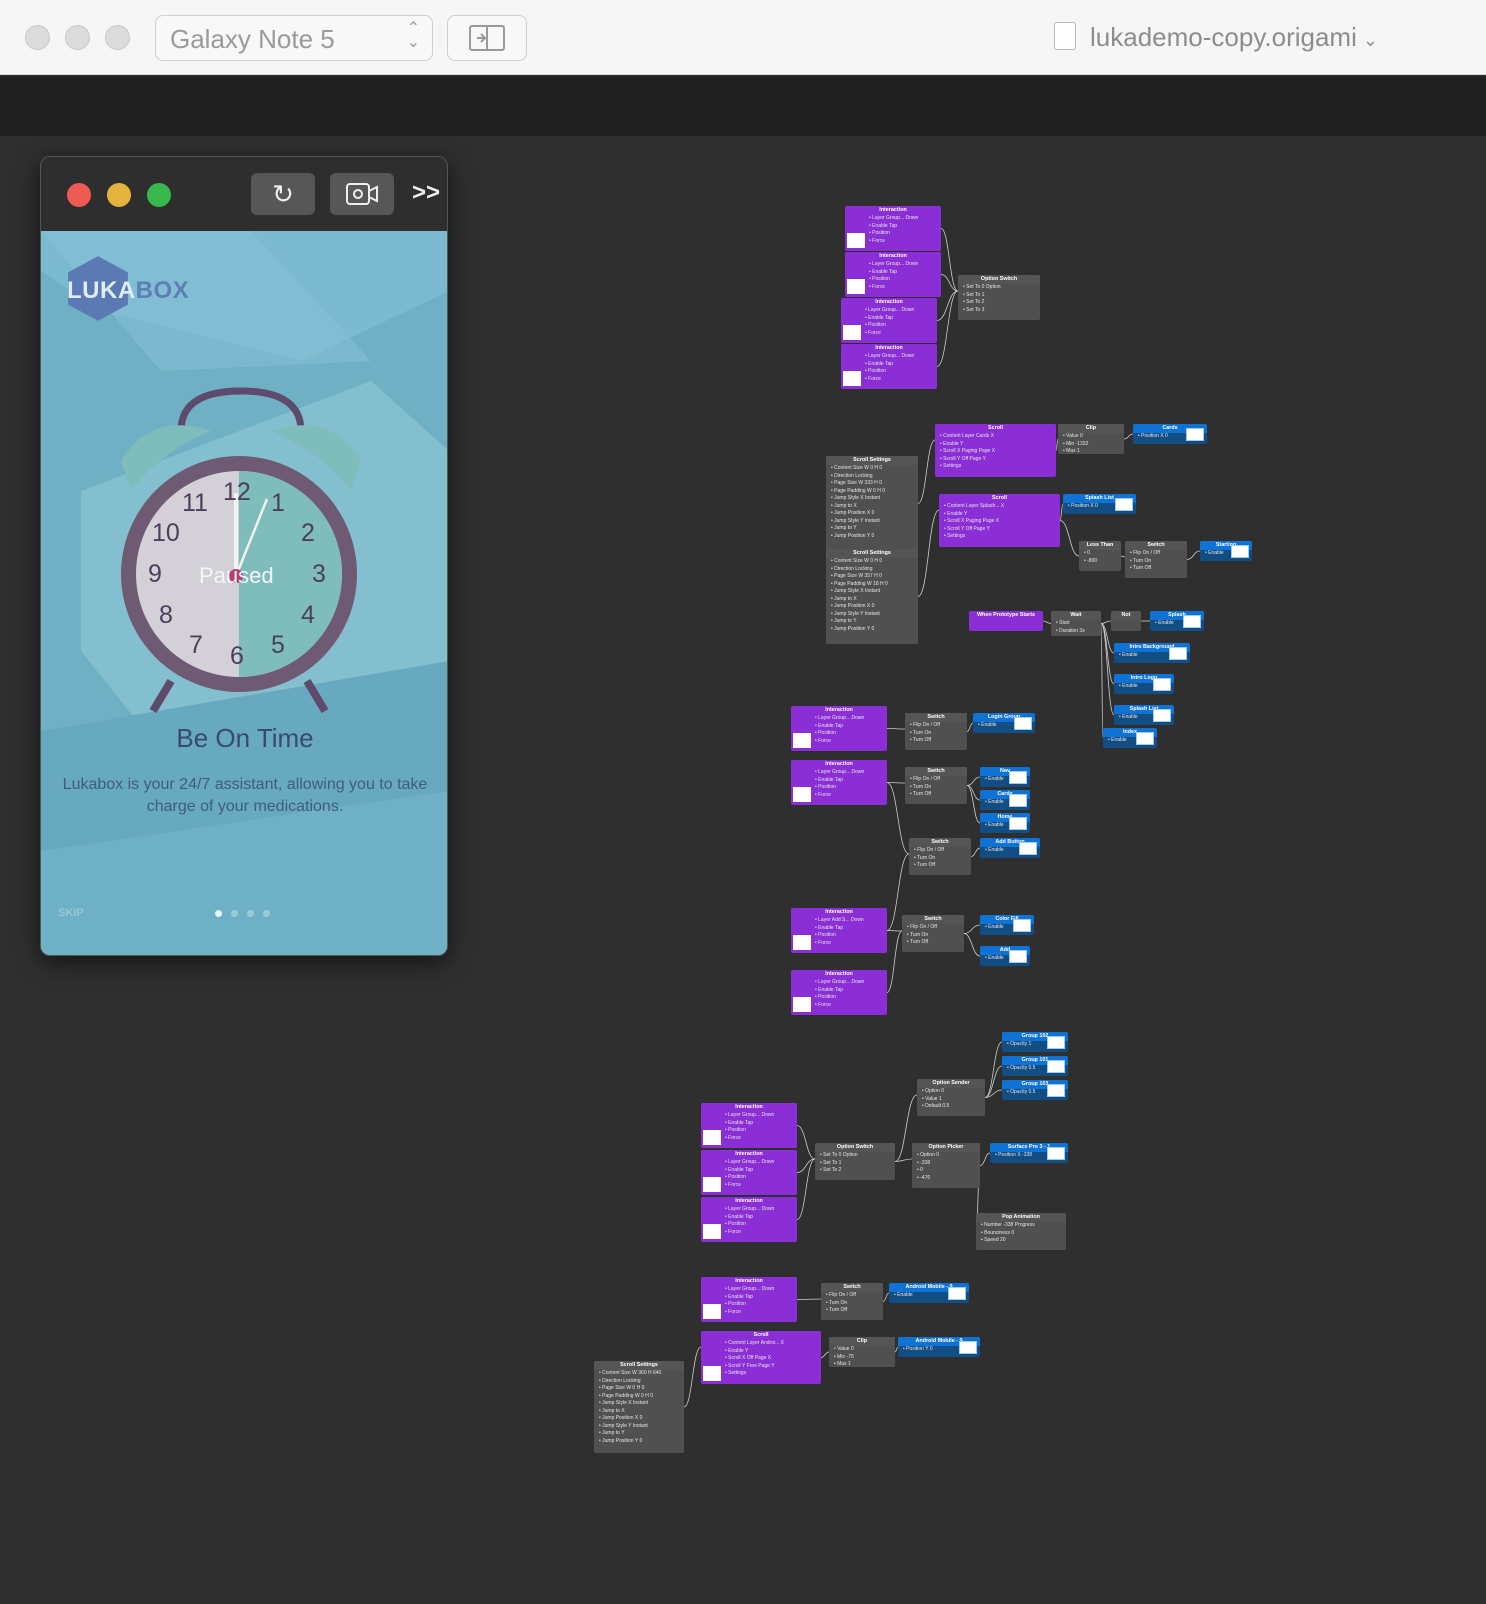  Describe the element at coordinates (79, 195) in the screenshot. I see `viewer-close-button` at that location.